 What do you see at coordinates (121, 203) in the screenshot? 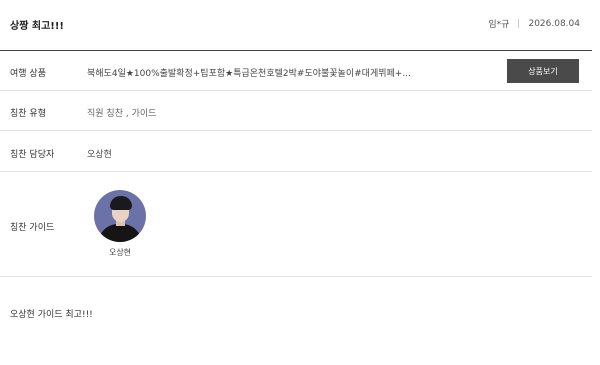
I see `avatar-hair-shape` at bounding box center [121, 203].